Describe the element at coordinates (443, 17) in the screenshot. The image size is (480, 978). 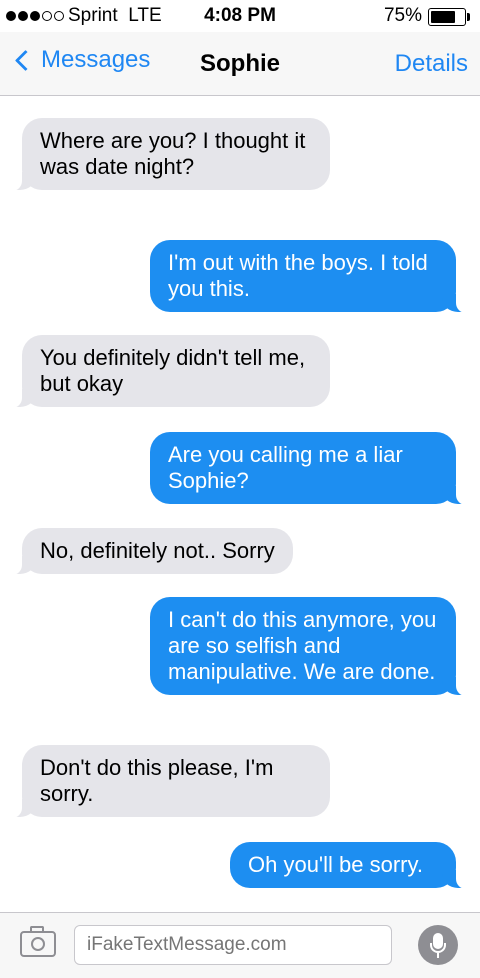
I see `battery-level-fill` at that location.